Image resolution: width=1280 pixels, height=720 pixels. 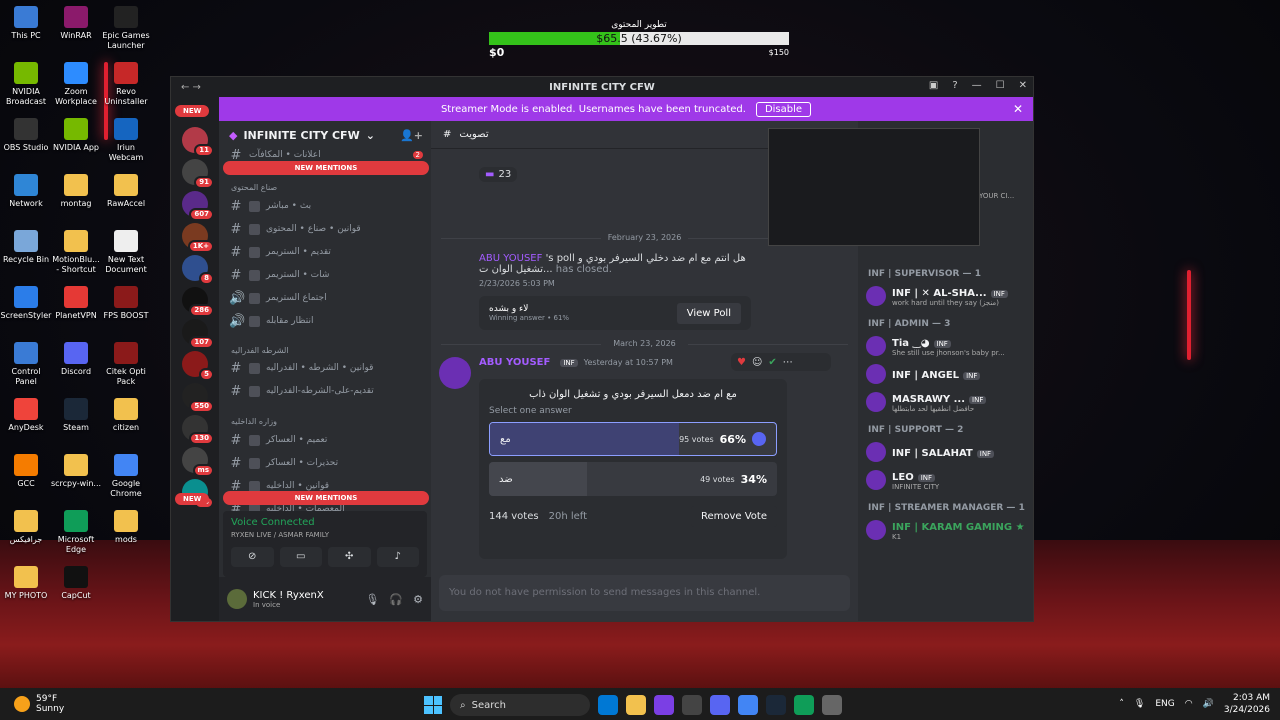 I want to click on message-author: ABU YOUSEF, so click(x=514, y=362).